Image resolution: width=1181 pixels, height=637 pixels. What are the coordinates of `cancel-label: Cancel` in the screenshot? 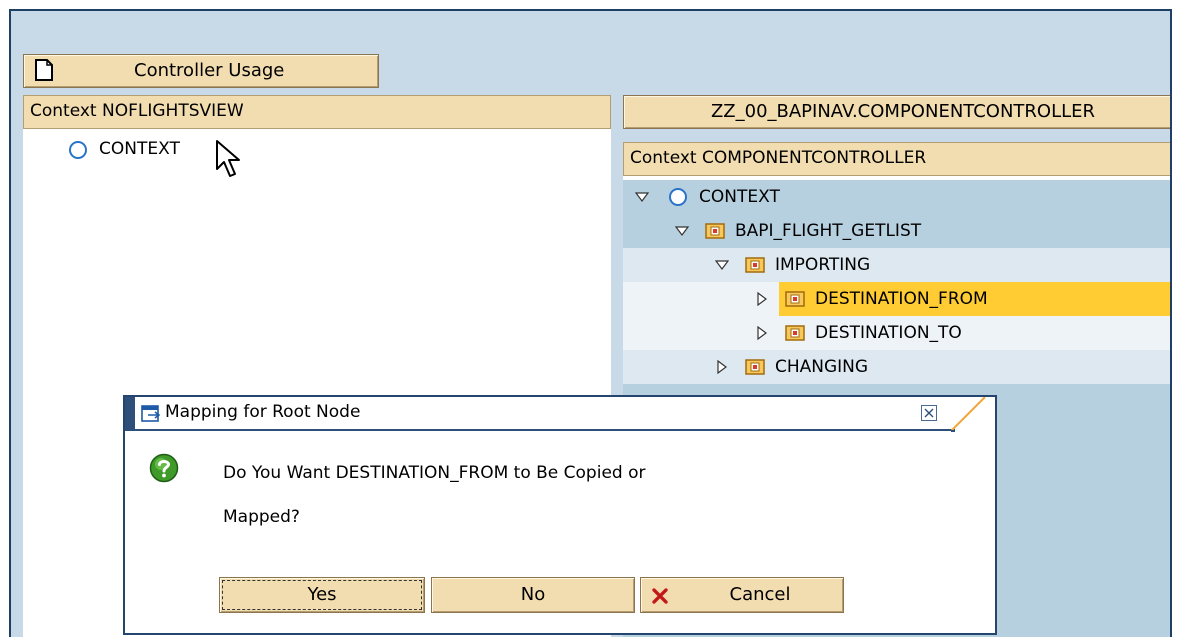 It's located at (760, 594).